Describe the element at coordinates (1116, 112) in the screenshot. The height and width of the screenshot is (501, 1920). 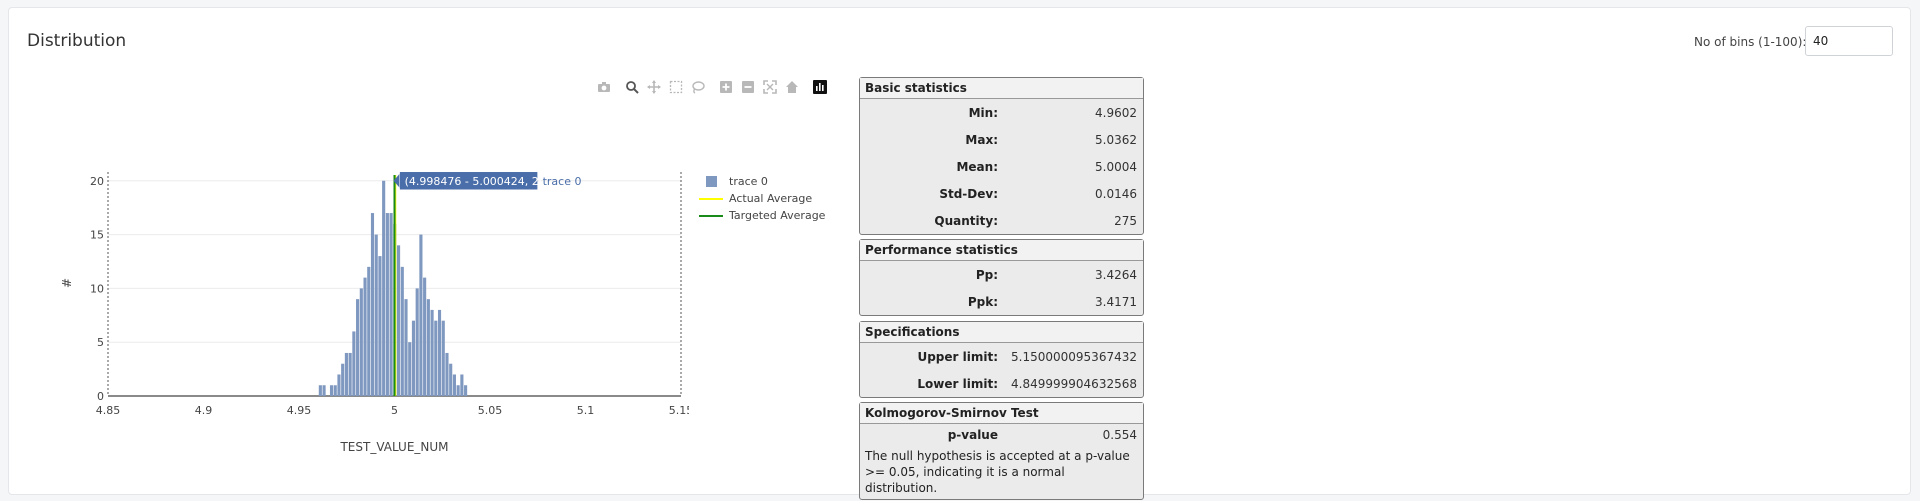
I see `stat-value: 4.9602` at that location.